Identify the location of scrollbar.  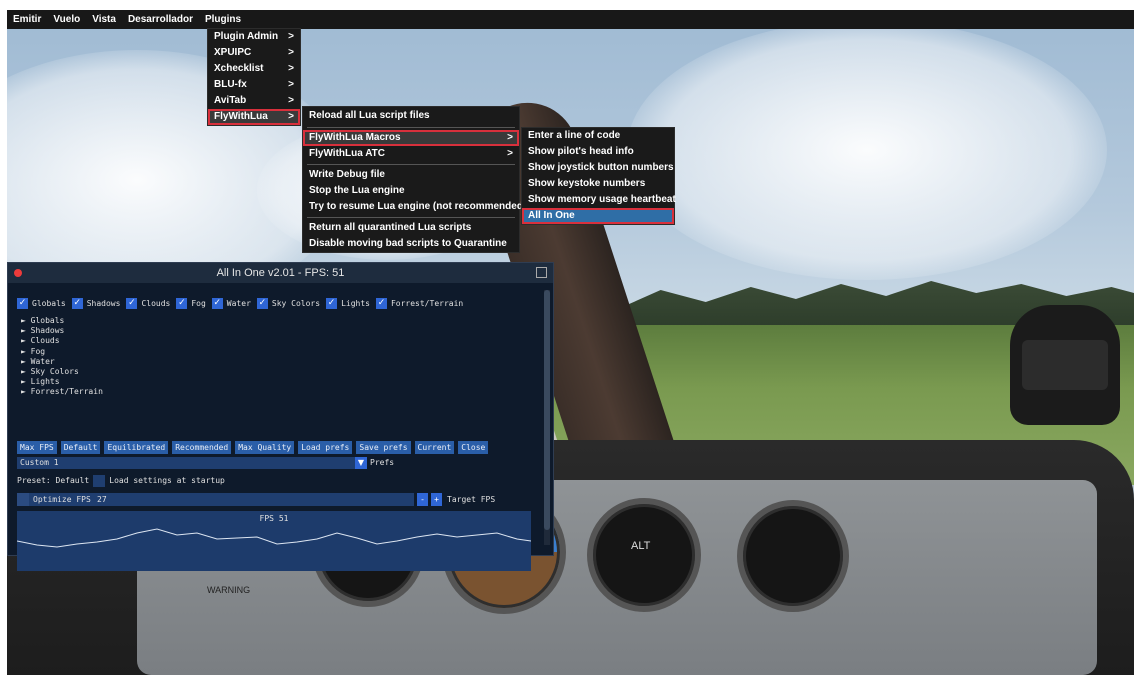
(547, 417).